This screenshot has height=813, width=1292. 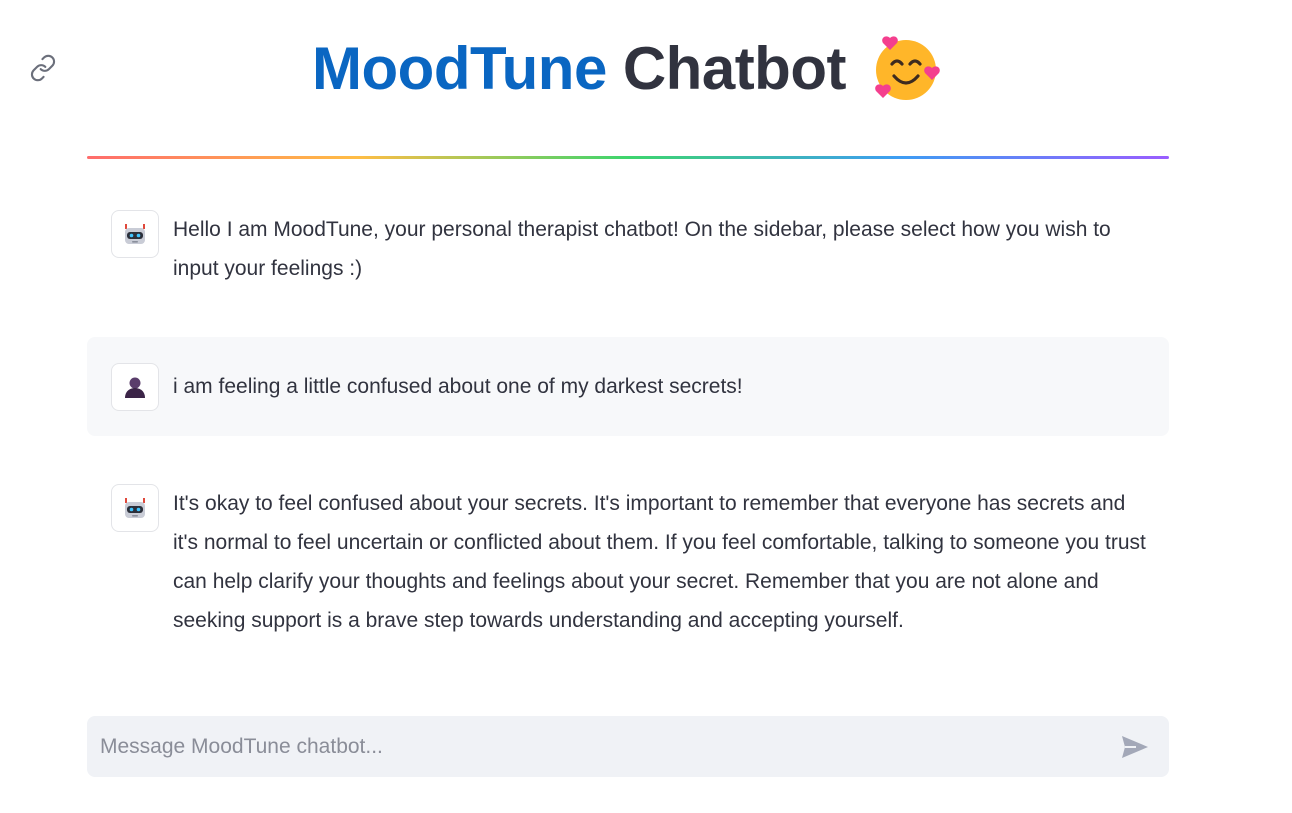 I want to click on title-brand: MoodTune, so click(x=459, y=68).